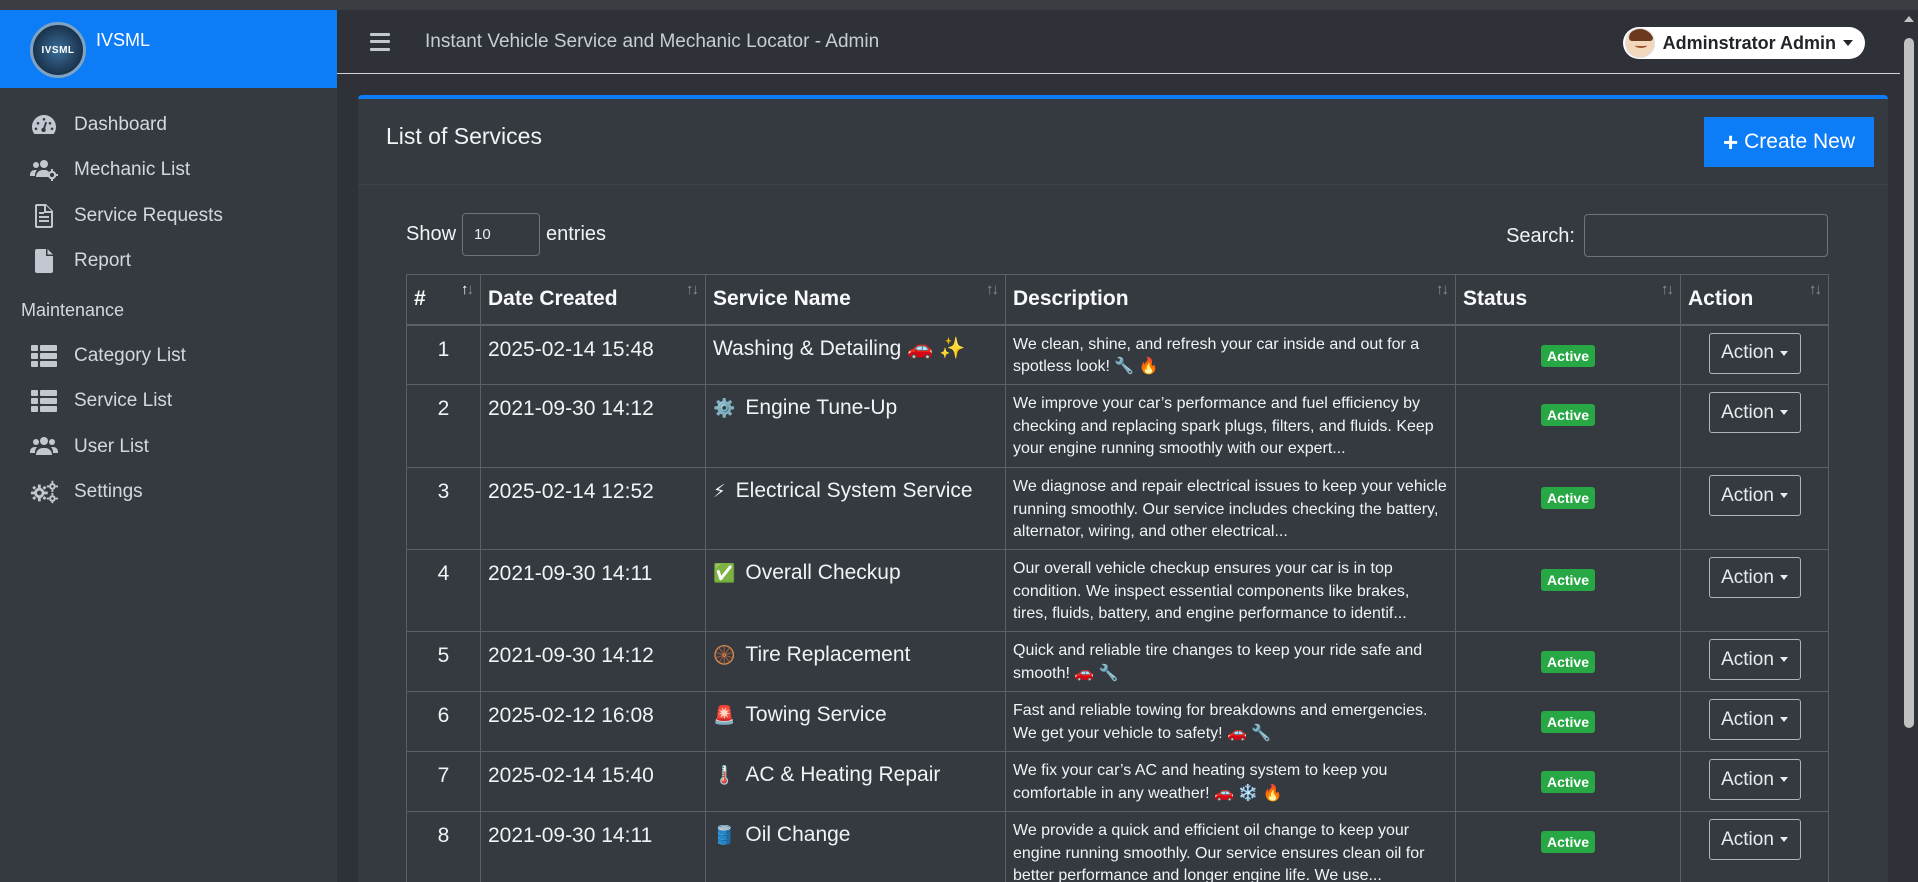 The width and height of the screenshot is (1918, 882). I want to click on file-icon, so click(44, 261).